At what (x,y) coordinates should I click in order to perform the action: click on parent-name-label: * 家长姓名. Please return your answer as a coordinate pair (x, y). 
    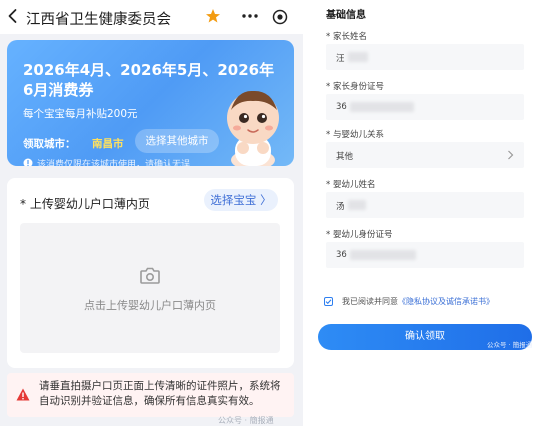
    Looking at the image, I should click on (346, 37).